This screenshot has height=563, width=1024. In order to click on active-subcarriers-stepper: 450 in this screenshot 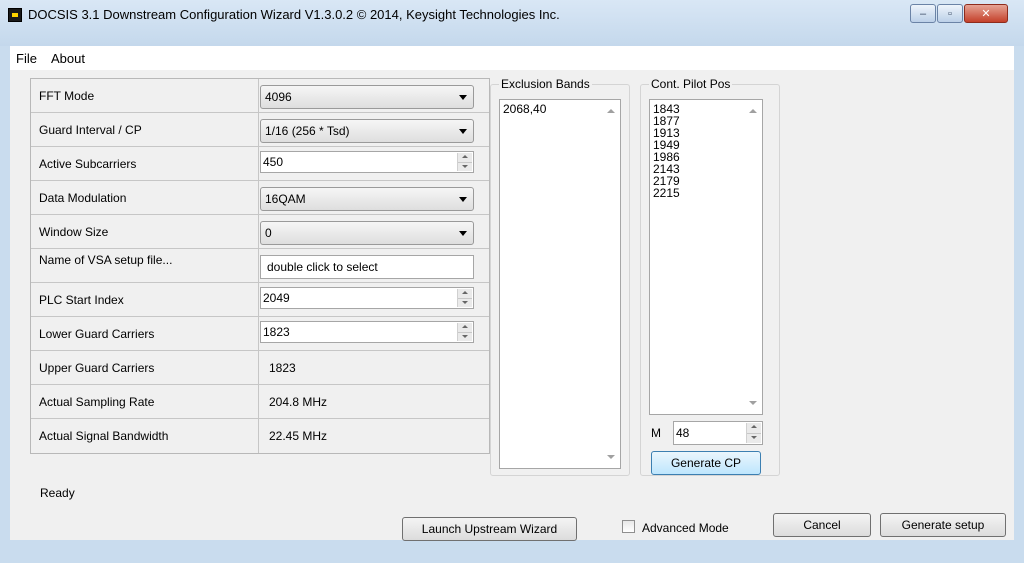, I will do `click(367, 162)`.